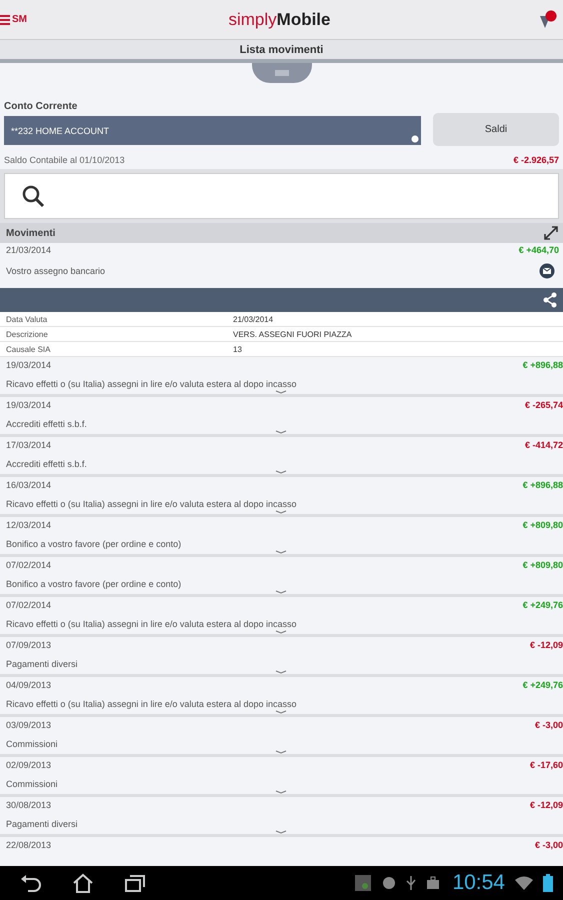 The image size is (563, 900). Describe the element at coordinates (29, 349) in the screenshot. I see `detail-label: Causale SIA` at that location.